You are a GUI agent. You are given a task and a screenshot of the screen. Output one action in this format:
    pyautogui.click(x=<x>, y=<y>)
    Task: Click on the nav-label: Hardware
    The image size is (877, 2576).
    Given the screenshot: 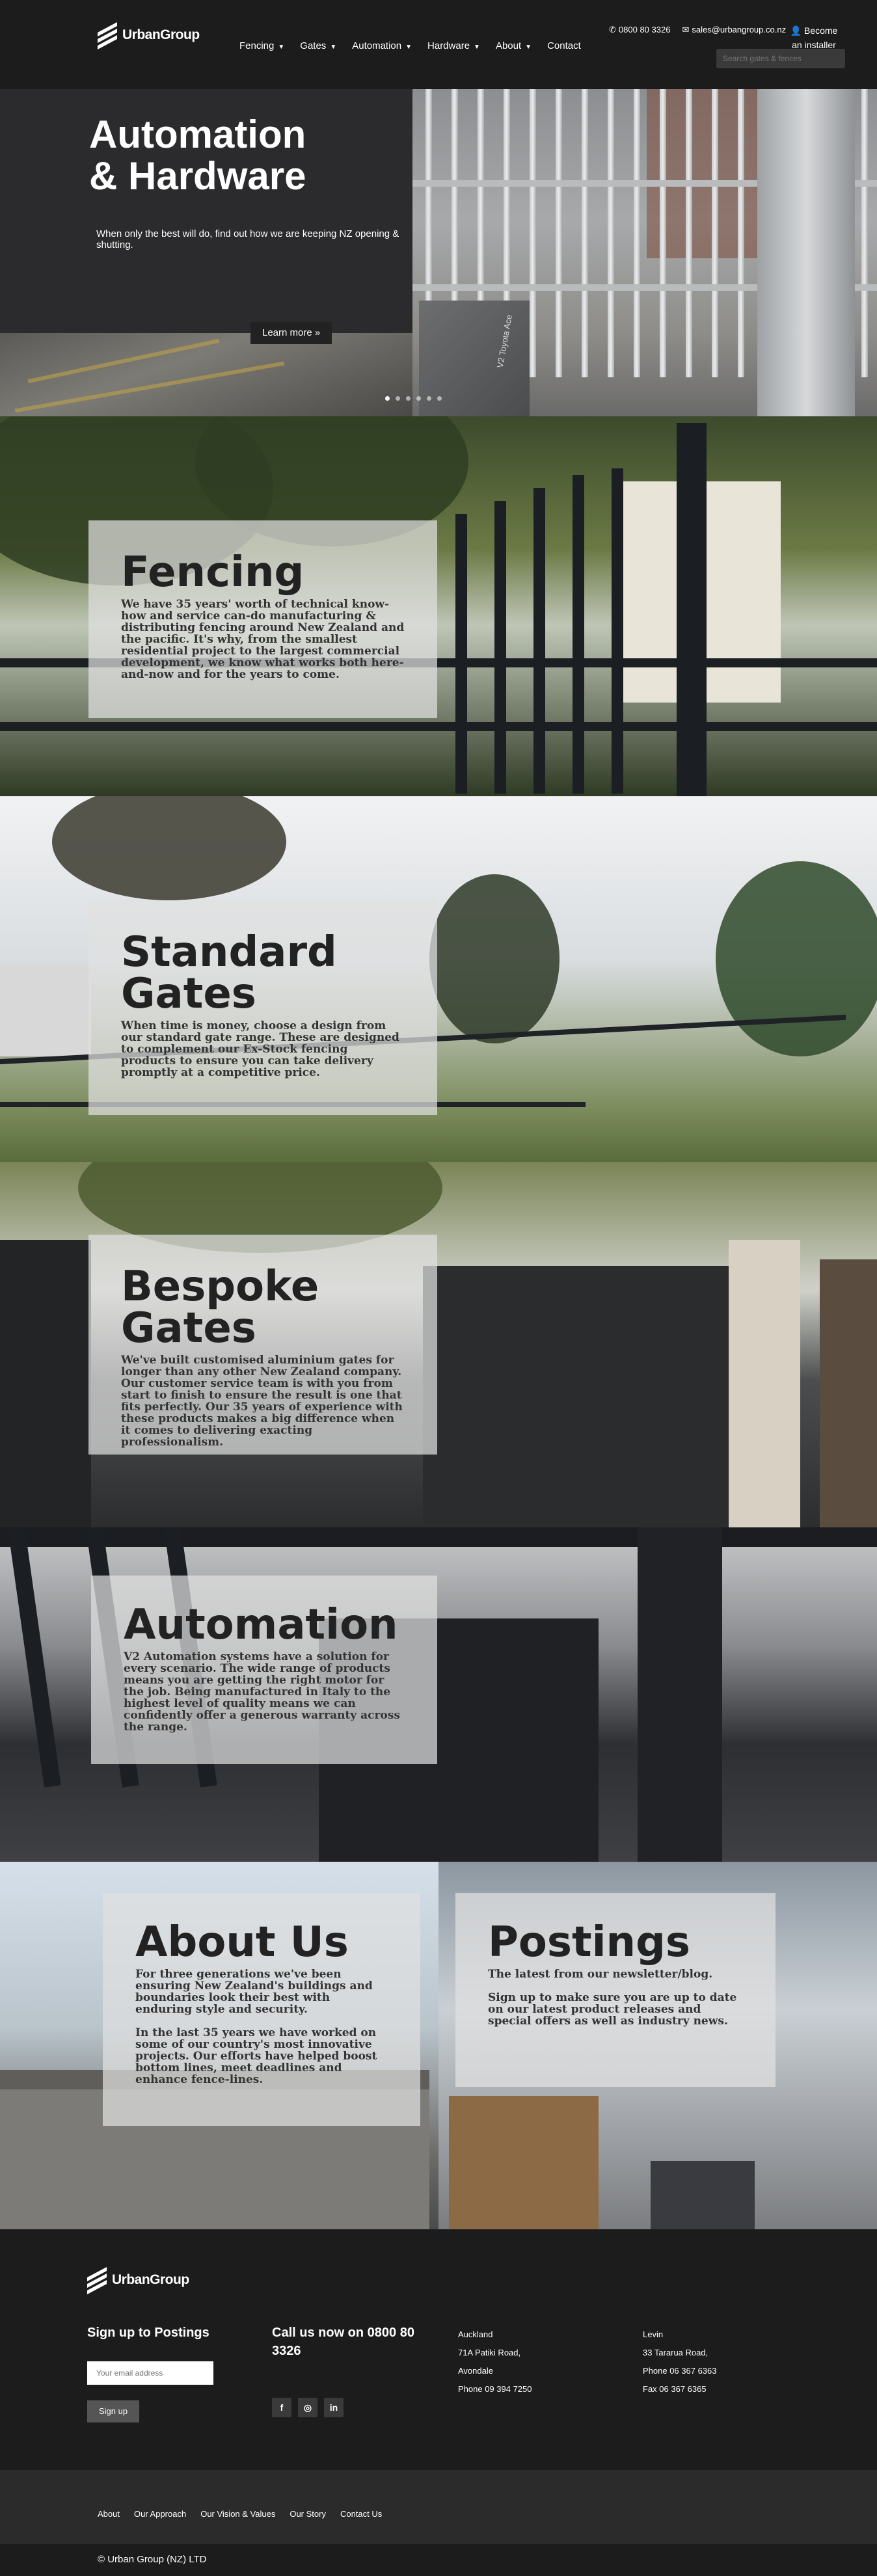 What is the action you would take?
    pyautogui.click(x=448, y=45)
    